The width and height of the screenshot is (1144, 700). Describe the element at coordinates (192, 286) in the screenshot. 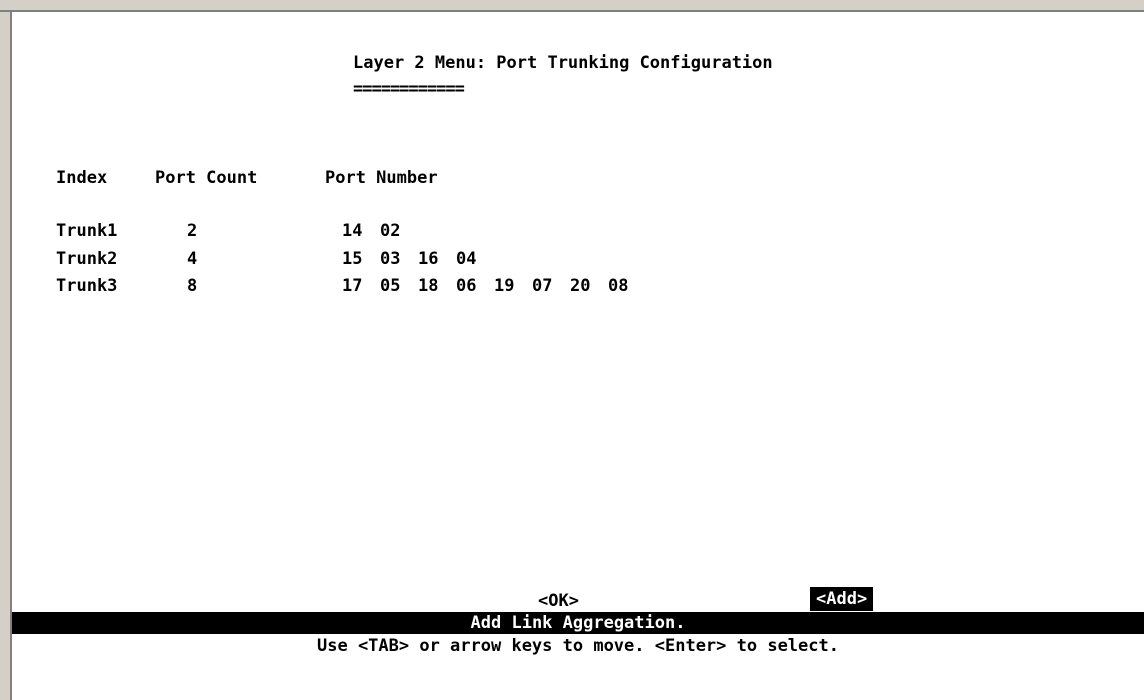

I see `trunk-port-count: 8` at that location.